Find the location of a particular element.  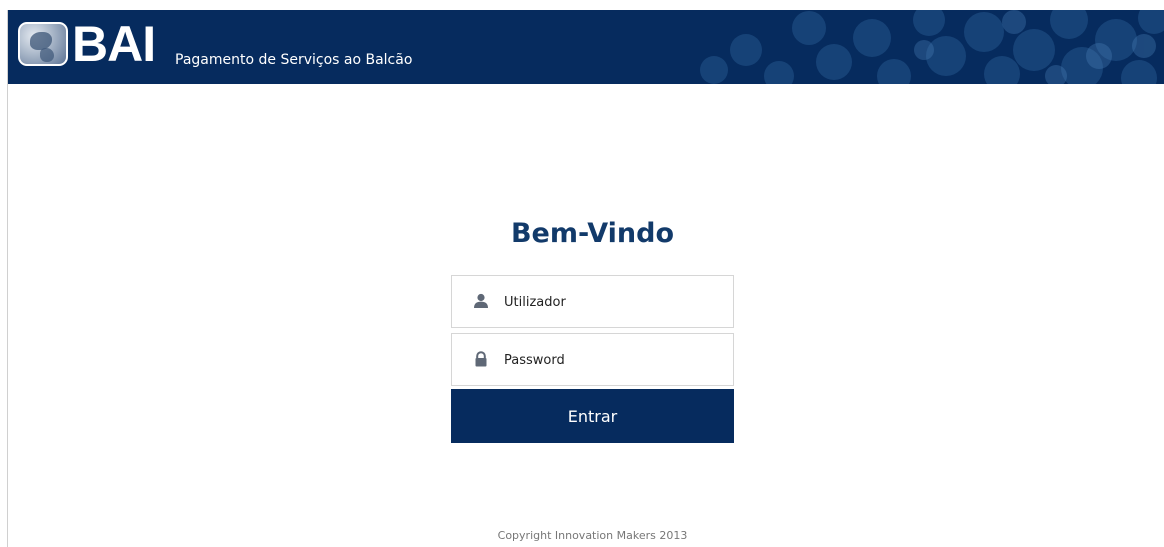

bai-logo: BAI is located at coordinates (87, 44).